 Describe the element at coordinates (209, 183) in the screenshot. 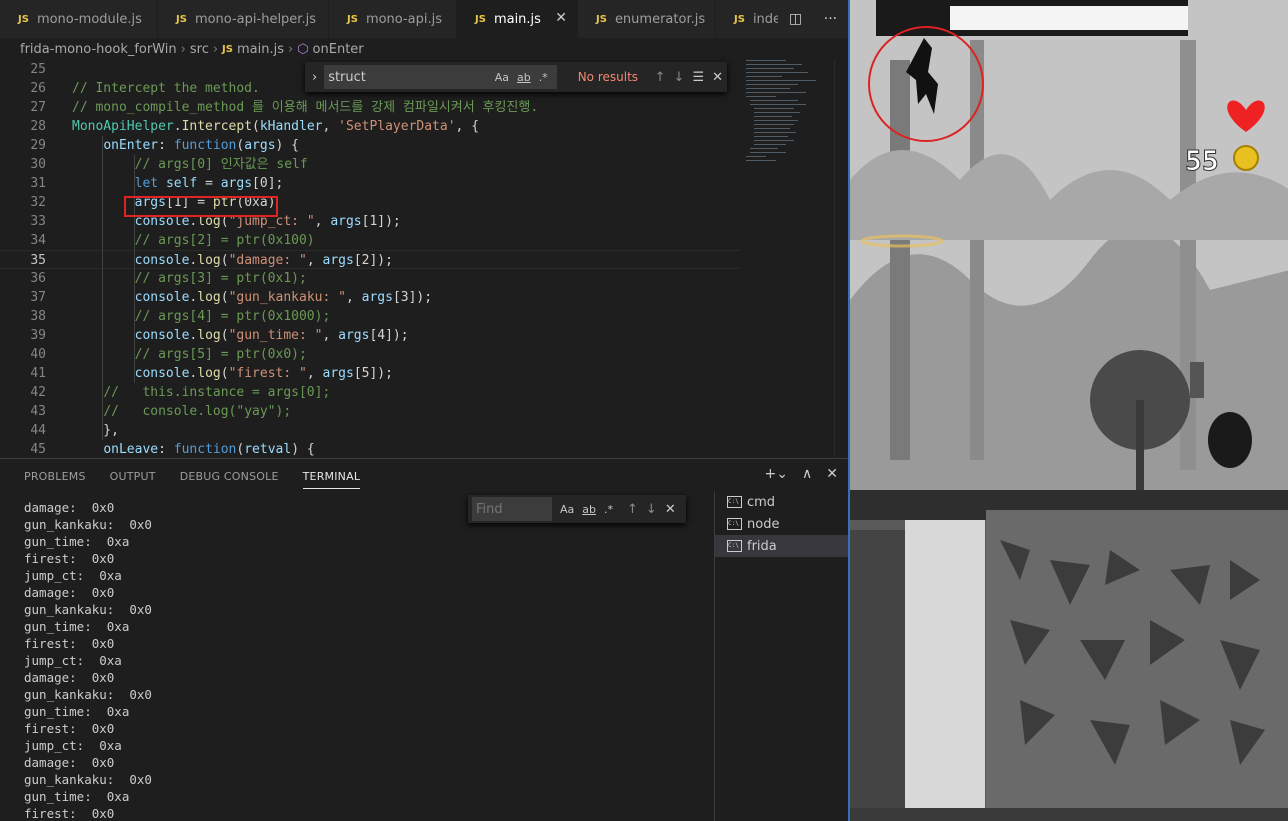

I see `code-text: let self = args[0];` at that location.